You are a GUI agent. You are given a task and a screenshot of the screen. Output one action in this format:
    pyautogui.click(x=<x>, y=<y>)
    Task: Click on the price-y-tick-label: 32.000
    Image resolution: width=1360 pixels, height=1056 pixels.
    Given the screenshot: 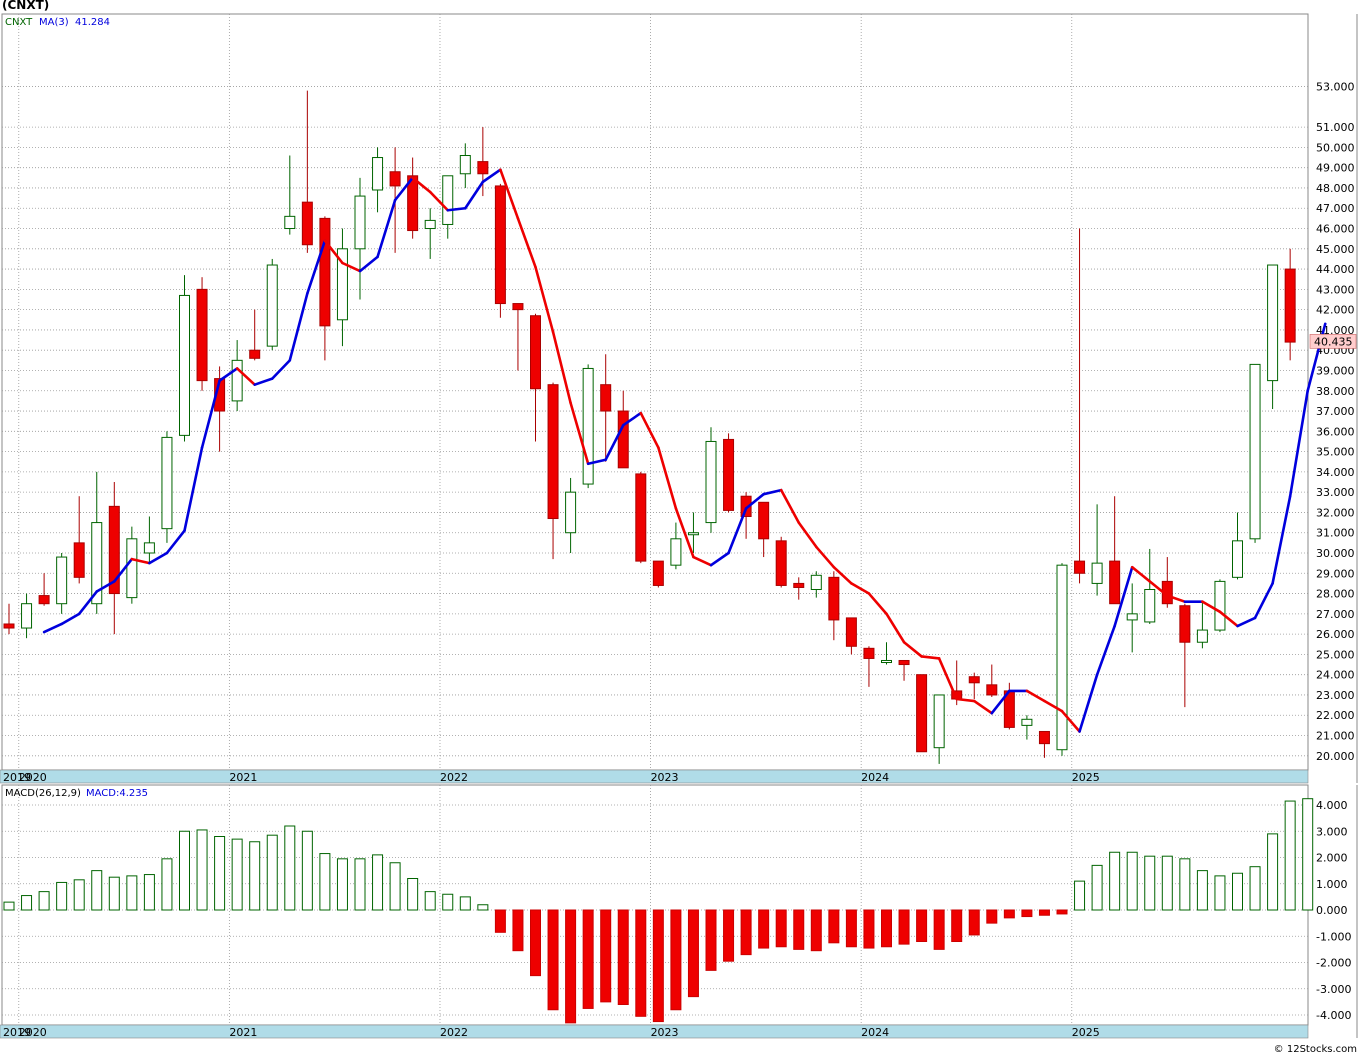 What is the action you would take?
    pyautogui.click(x=1335, y=512)
    